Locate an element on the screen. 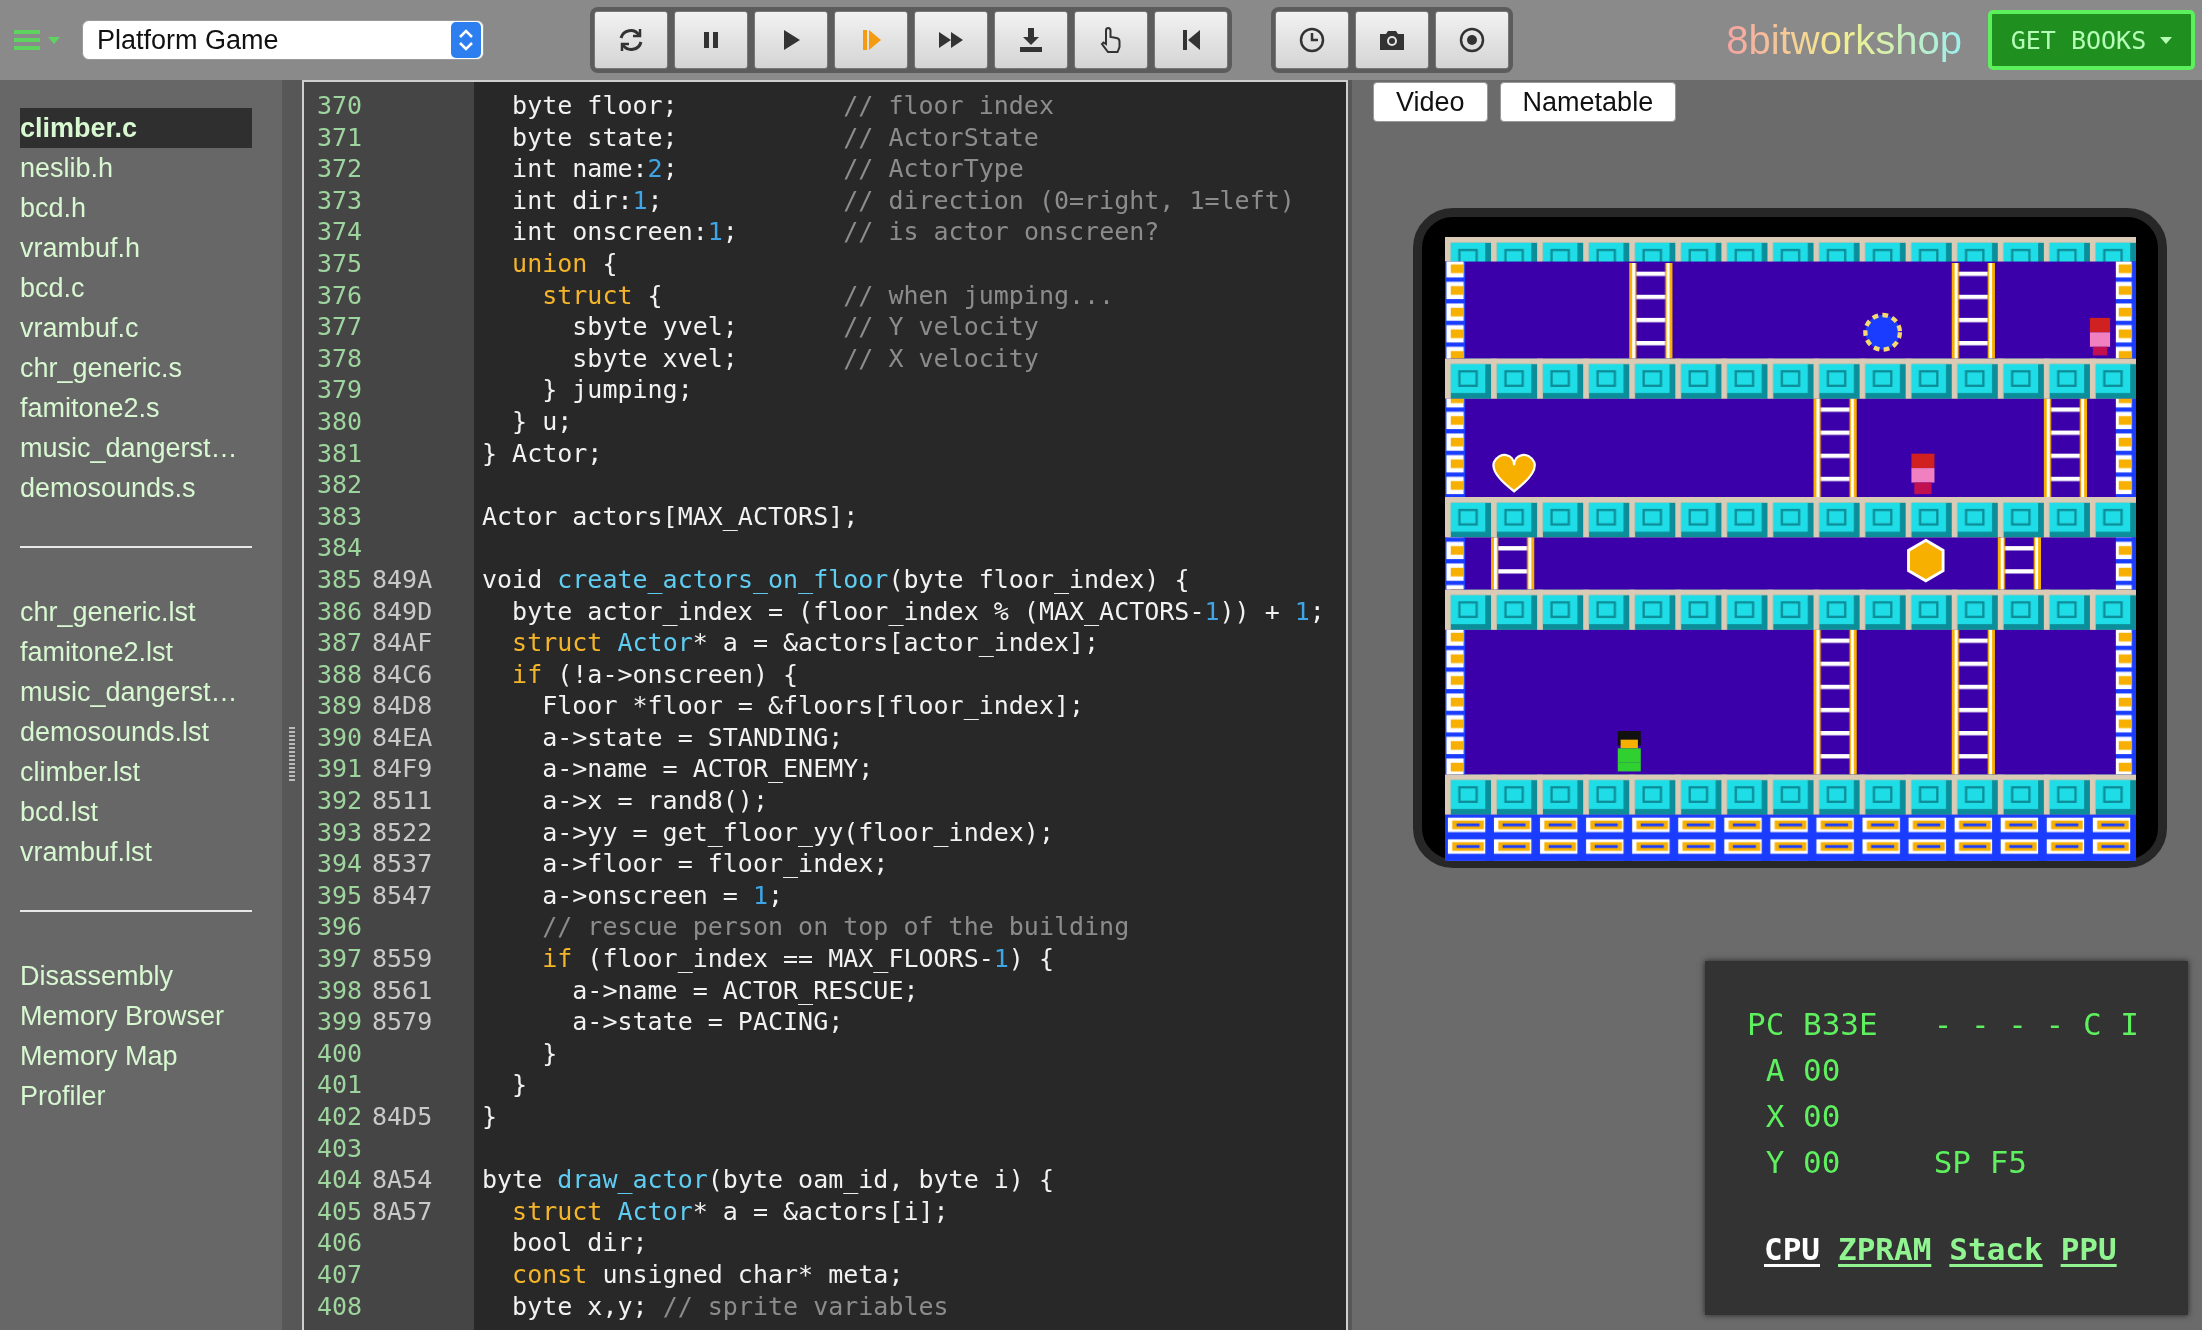  get-books-button: GET BOOKS is located at coordinates (2091, 40).